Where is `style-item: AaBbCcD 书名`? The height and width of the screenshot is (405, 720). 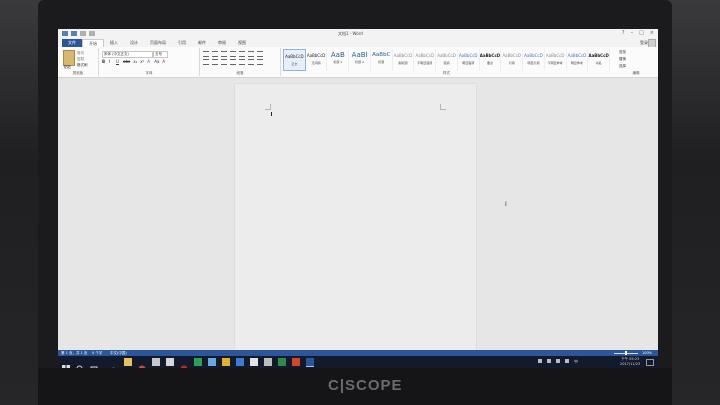
style-item: AaBbCcD 书名 is located at coordinates (599, 60).